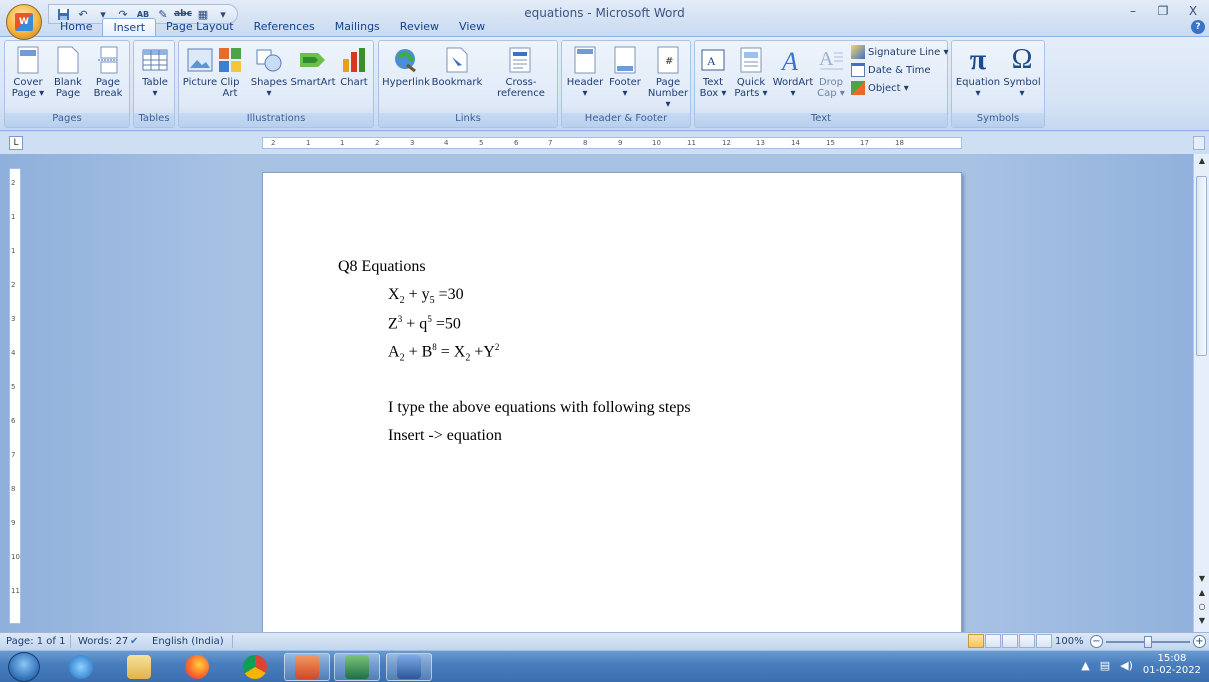 The height and width of the screenshot is (682, 1209). Describe the element at coordinates (1199, 143) in the screenshot. I see `view-ruler-icon` at that location.